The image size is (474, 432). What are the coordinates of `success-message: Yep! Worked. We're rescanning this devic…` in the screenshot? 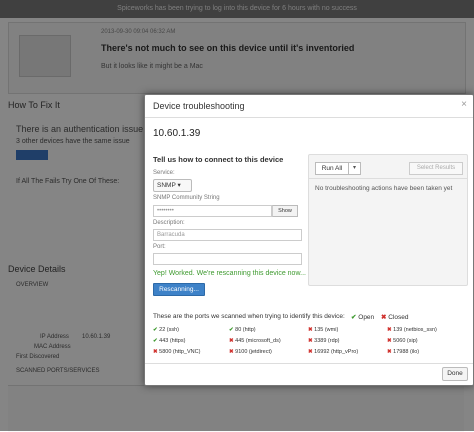 It's located at (229, 273).